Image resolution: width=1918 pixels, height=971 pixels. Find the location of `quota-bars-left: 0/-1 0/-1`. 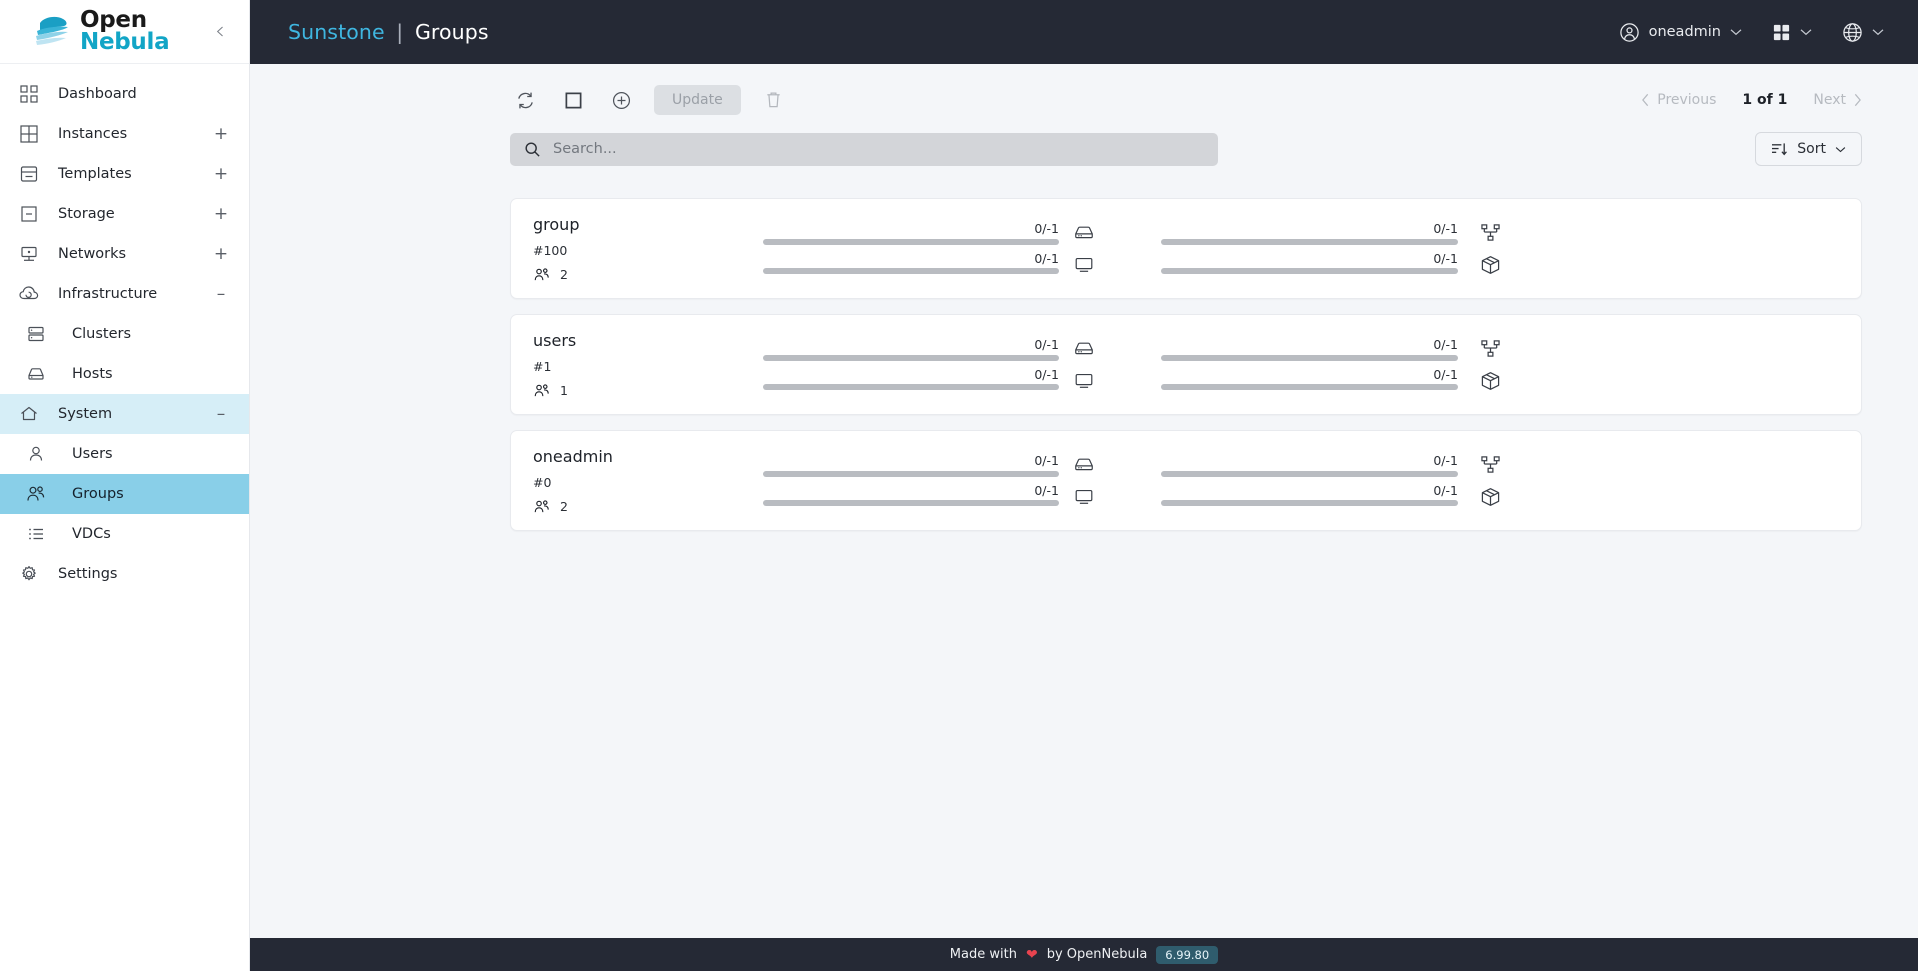

quota-bars-left: 0/-1 0/-1 is located at coordinates (911, 364).